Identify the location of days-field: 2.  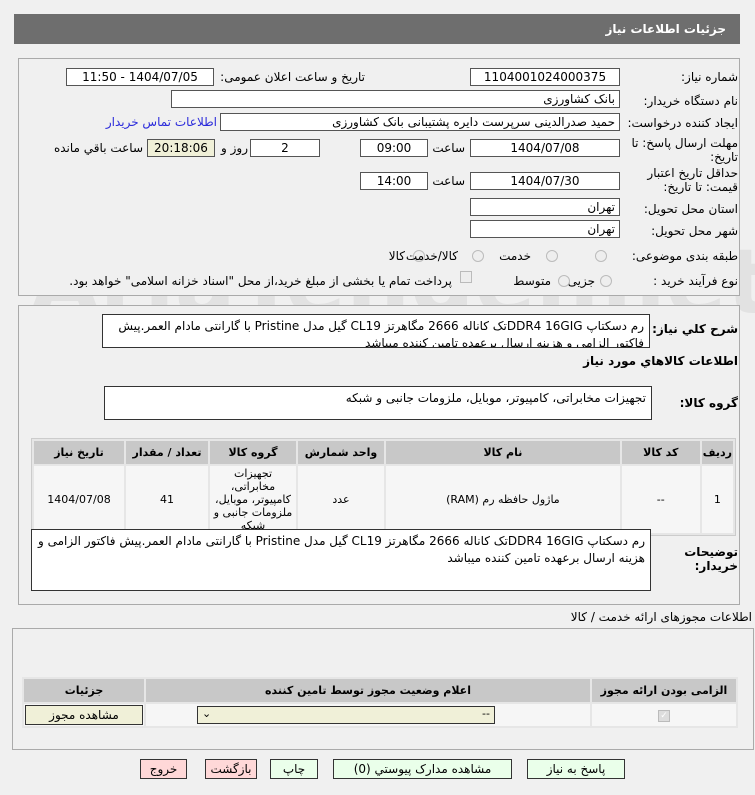
(285, 148).